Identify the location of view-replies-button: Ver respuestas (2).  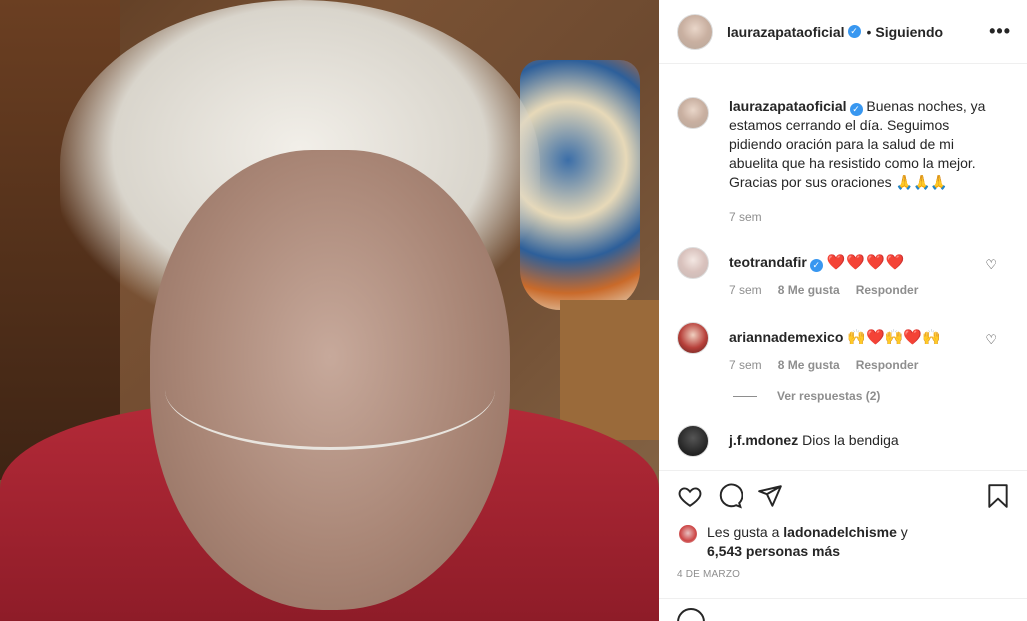
(872, 396).